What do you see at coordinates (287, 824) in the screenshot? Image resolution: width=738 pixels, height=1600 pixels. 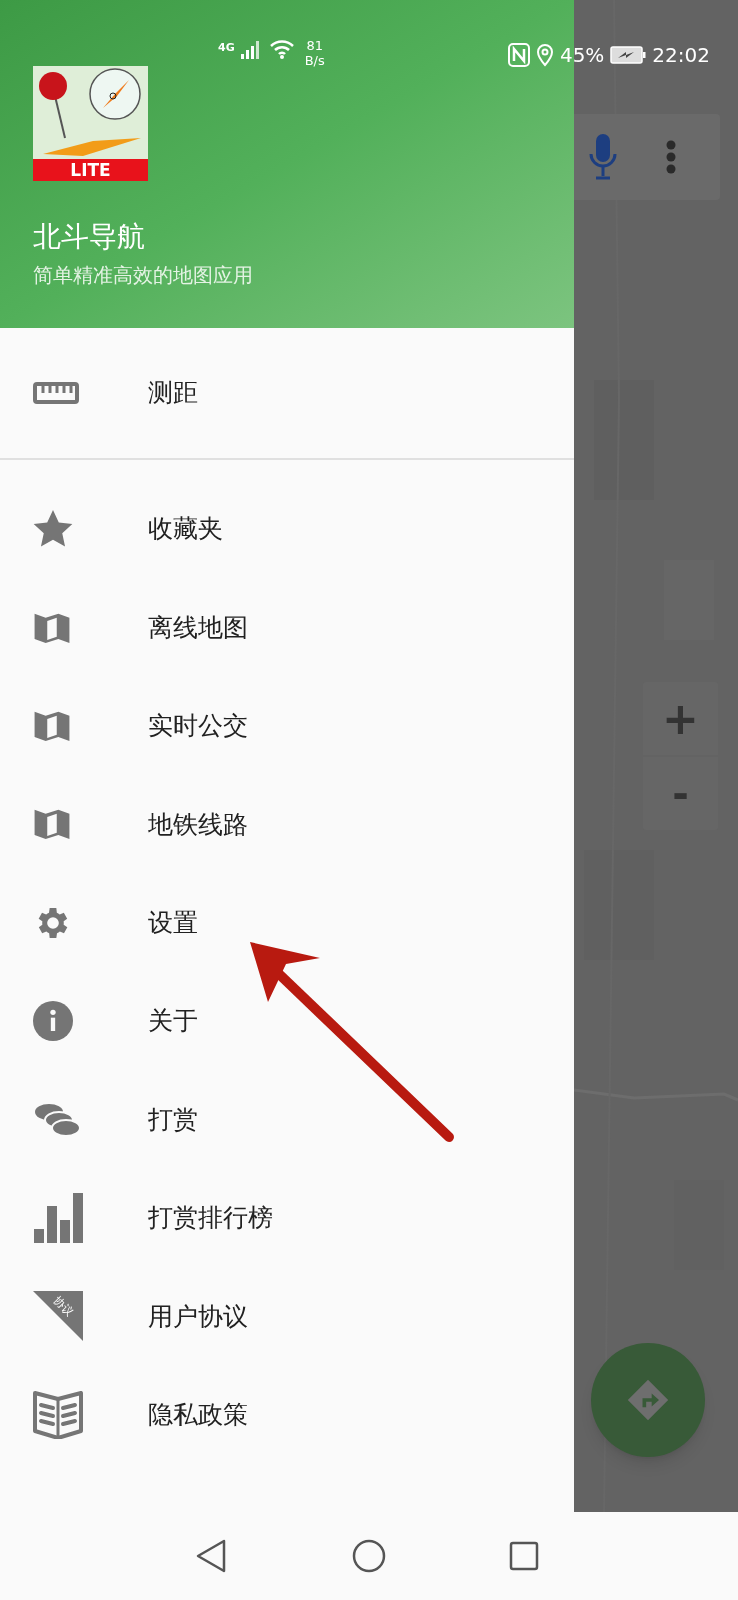 I see `menu-item: 地铁线路` at bounding box center [287, 824].